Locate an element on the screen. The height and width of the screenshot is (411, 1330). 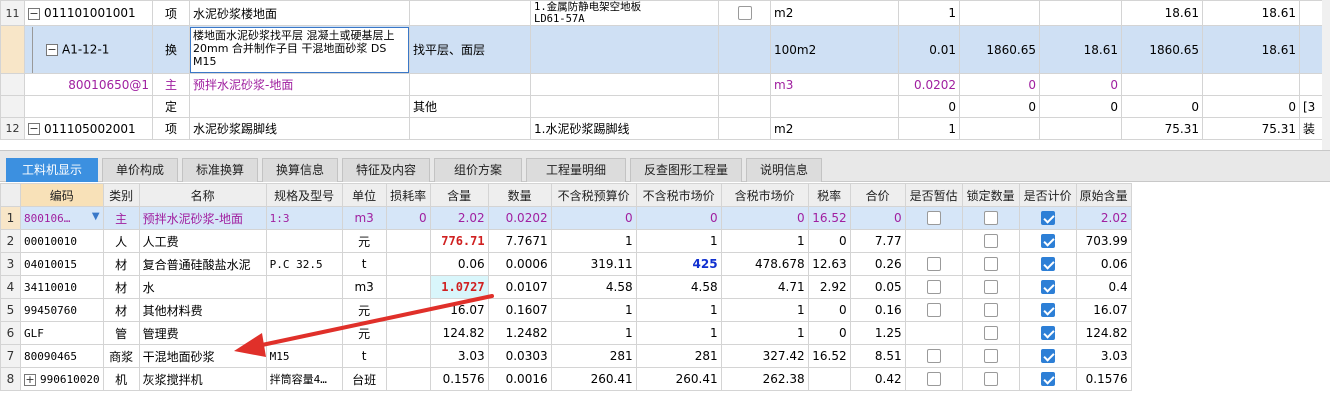
feature-cell: 其他 is located at coordinates (470, 106).